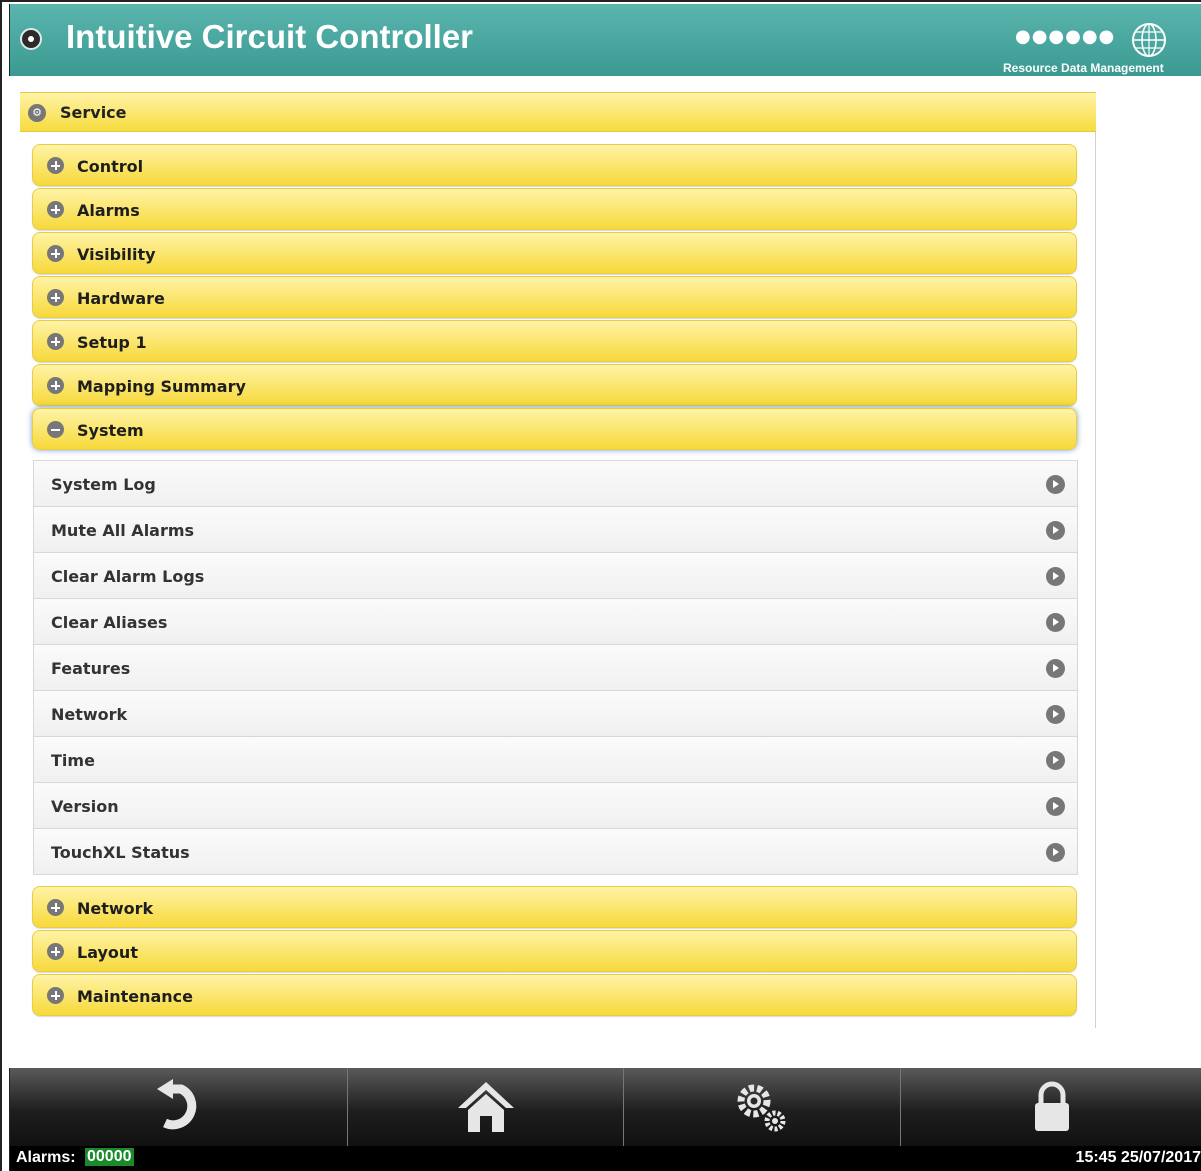 The image size is (1201, 1171). What do you see at coordinates (109, 622) in the screenshot?
I see `list-item-label: Clear Aliases` at bounding box center [109, 622].